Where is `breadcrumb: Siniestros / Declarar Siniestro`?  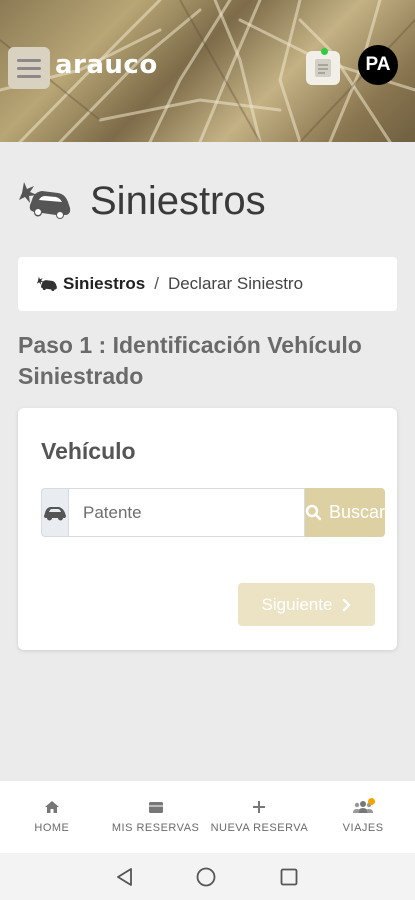 breadcrumb: Siniestros / Declarar Siniestro is located at coordinates (207, 284).